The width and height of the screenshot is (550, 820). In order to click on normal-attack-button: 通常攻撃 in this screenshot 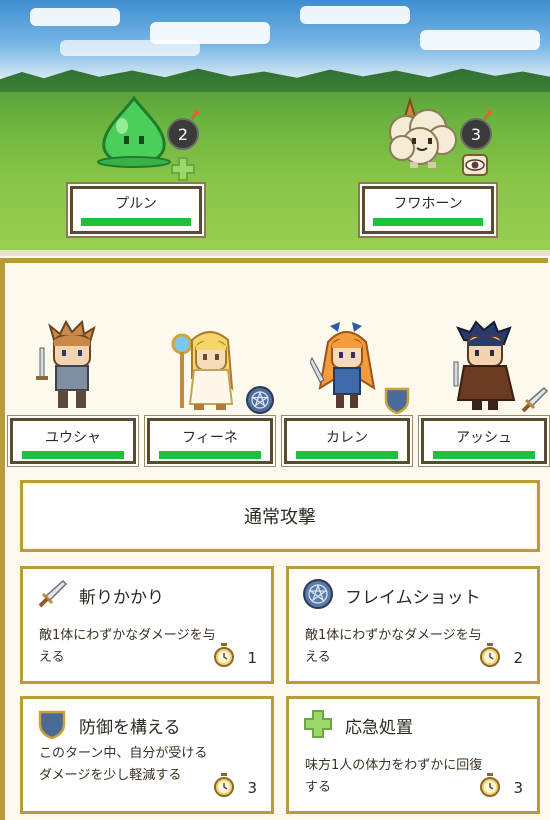, I will do `click(280, 516)`.